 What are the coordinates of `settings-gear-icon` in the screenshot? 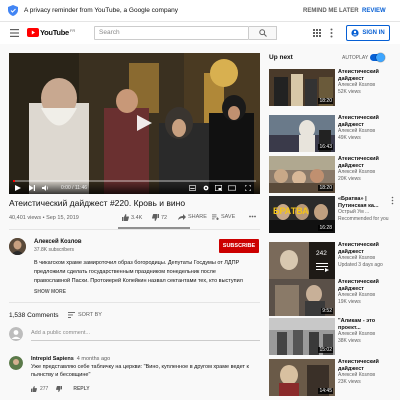 It's located at (206, 188).